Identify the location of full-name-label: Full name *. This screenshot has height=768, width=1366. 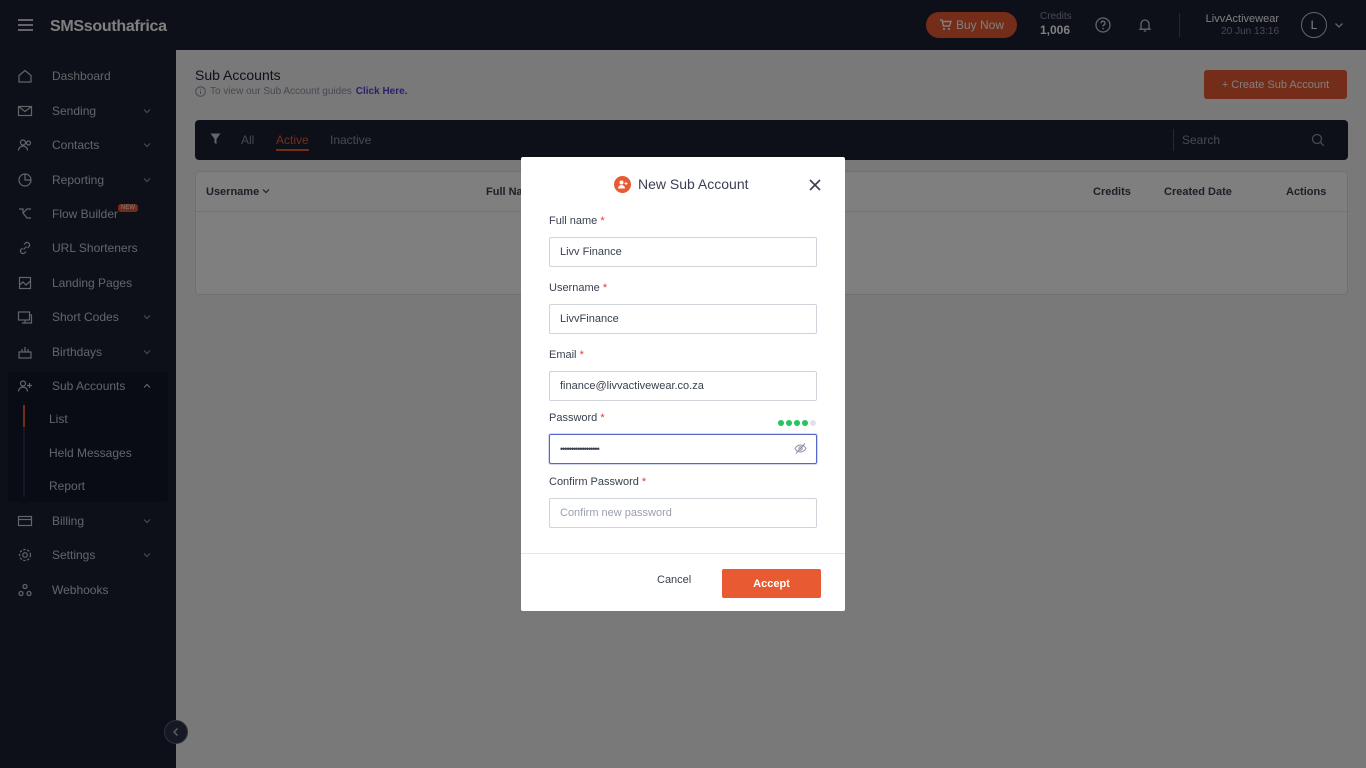
(577, 221).